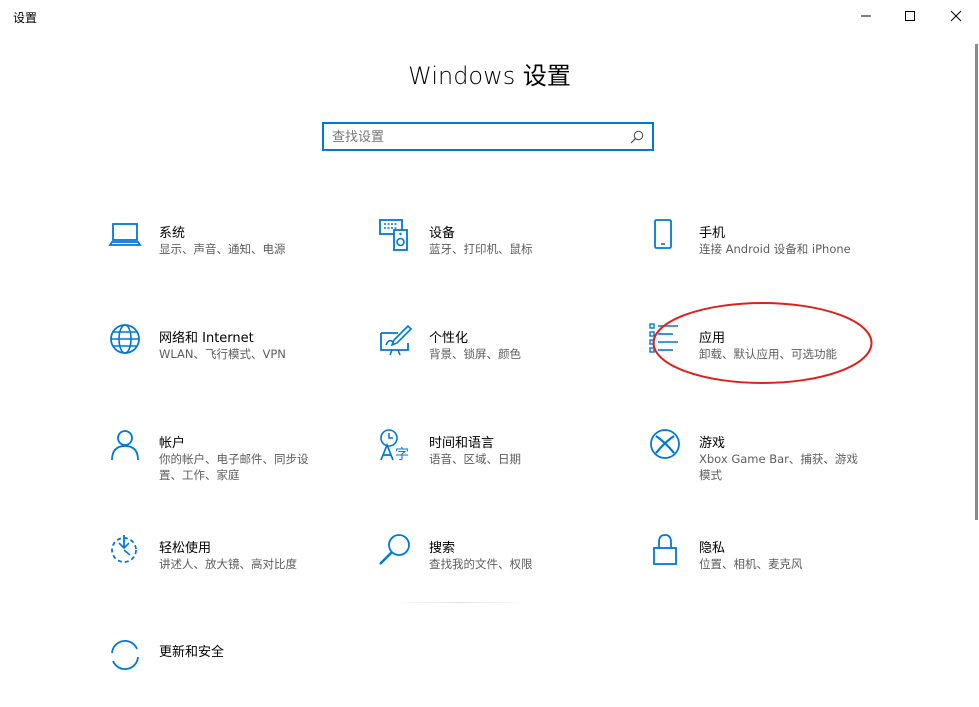 This screenshot has width=979, height=707. What do you see at coordinates (481, 249) in the screenshot?
I see `tile-description: 蓝牙、打印机、鼠标` at bounding box center [481, 249].